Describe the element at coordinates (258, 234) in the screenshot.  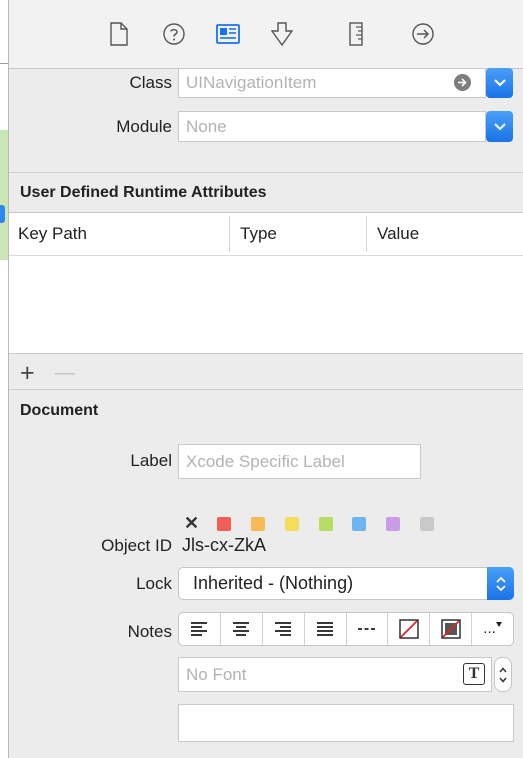
I see `column-header-type: Type` at that location.